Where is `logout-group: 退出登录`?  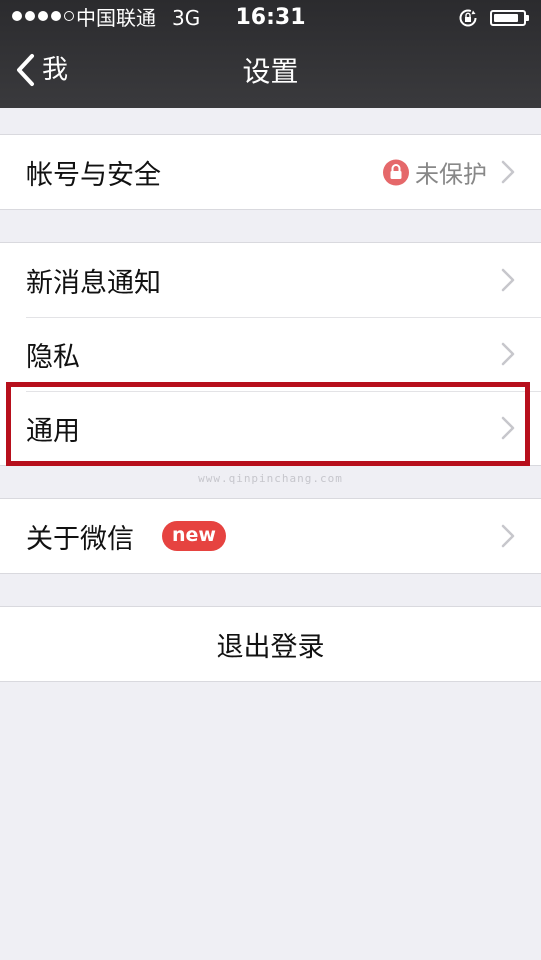 logout-group: 退出登录 is located at coordinates (270, 644).